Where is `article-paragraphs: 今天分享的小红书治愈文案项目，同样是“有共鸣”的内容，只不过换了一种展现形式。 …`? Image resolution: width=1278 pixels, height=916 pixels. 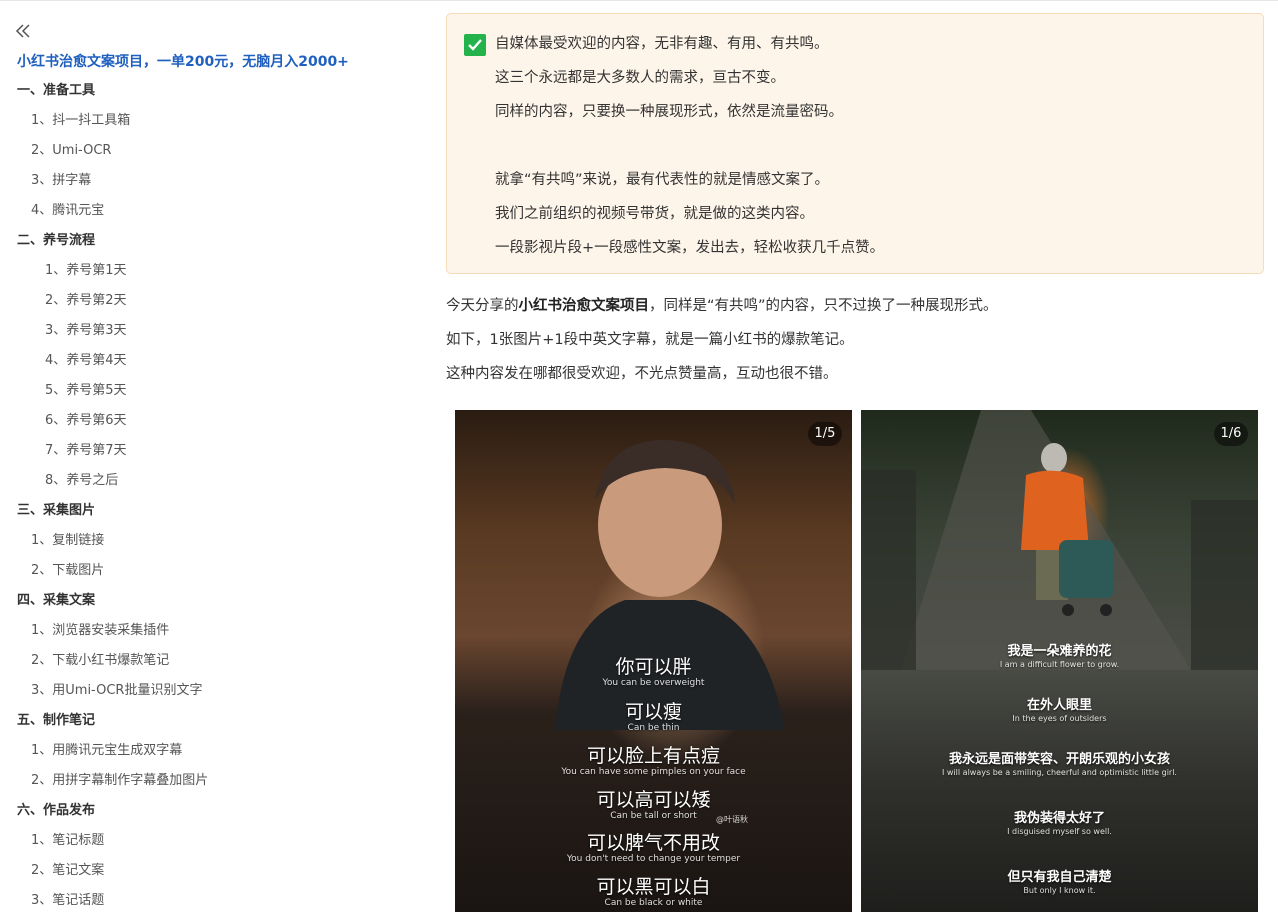 article-paragraphs: 今天分享的小红书治愈文案项目，同样是“有共鸣”的内容，只不过换了一种展现形式。 … is located at coordinates (722, 344).